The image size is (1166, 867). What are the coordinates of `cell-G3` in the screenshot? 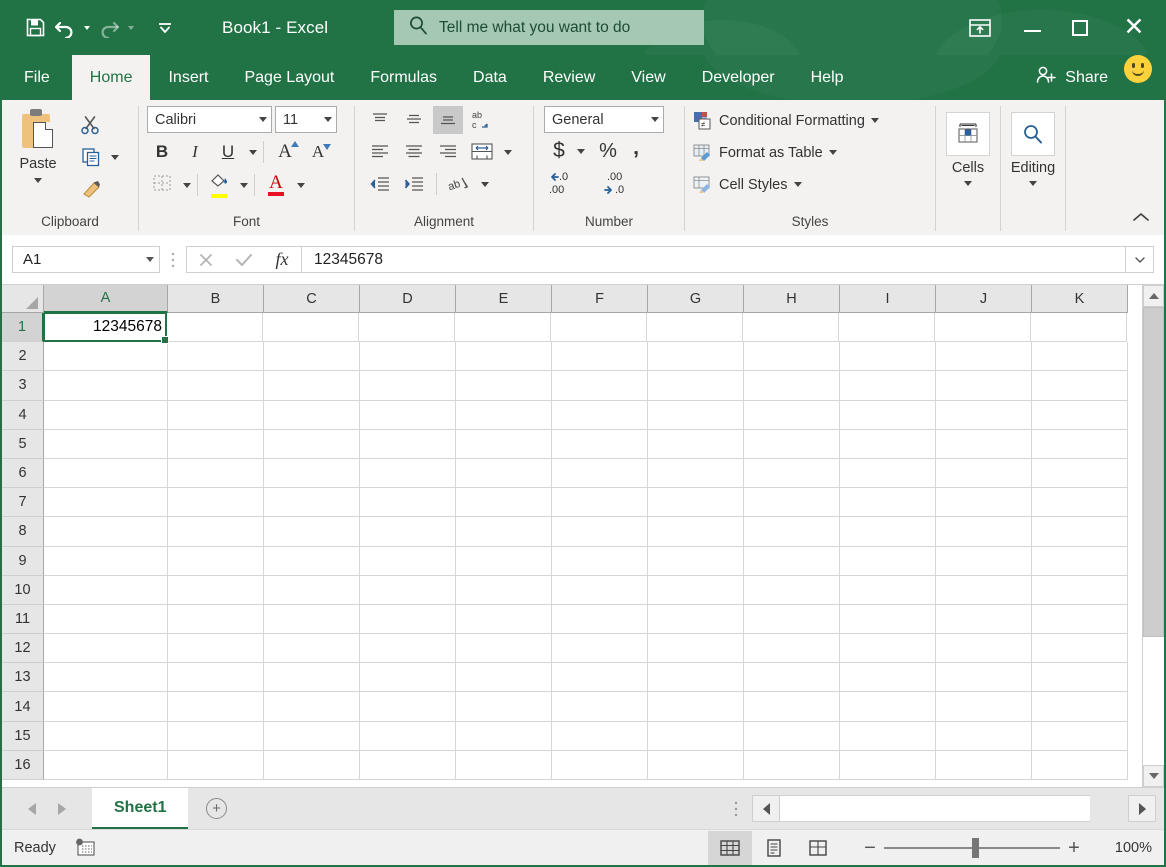 It's located at (696, 386).